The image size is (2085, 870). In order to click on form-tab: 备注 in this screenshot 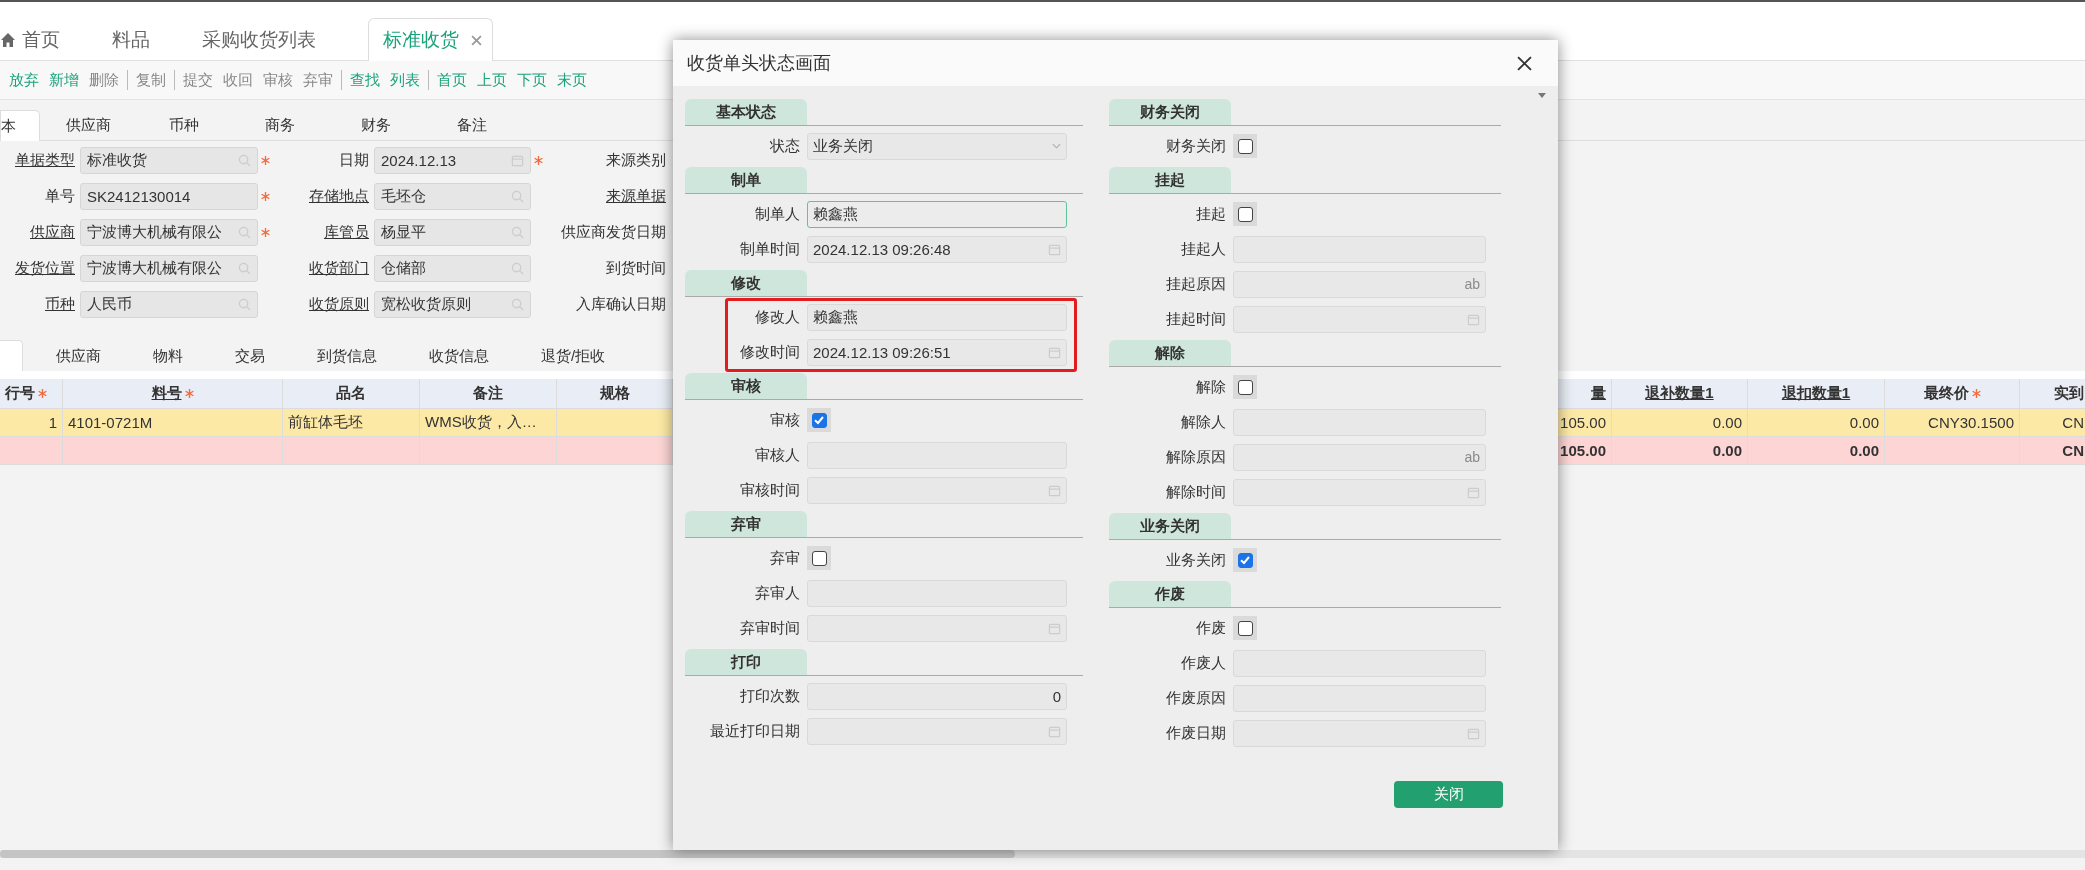, I will do `click(472, 125)`.